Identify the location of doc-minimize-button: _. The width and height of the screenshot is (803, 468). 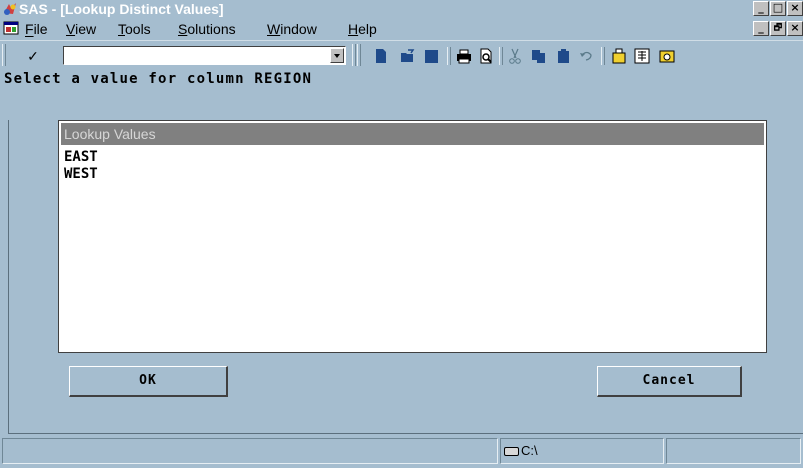
(761, 28).